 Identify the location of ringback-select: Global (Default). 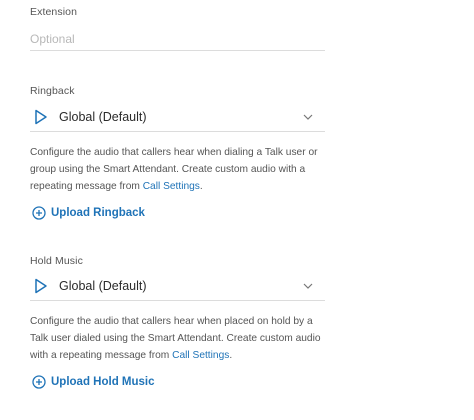
(177, 117).